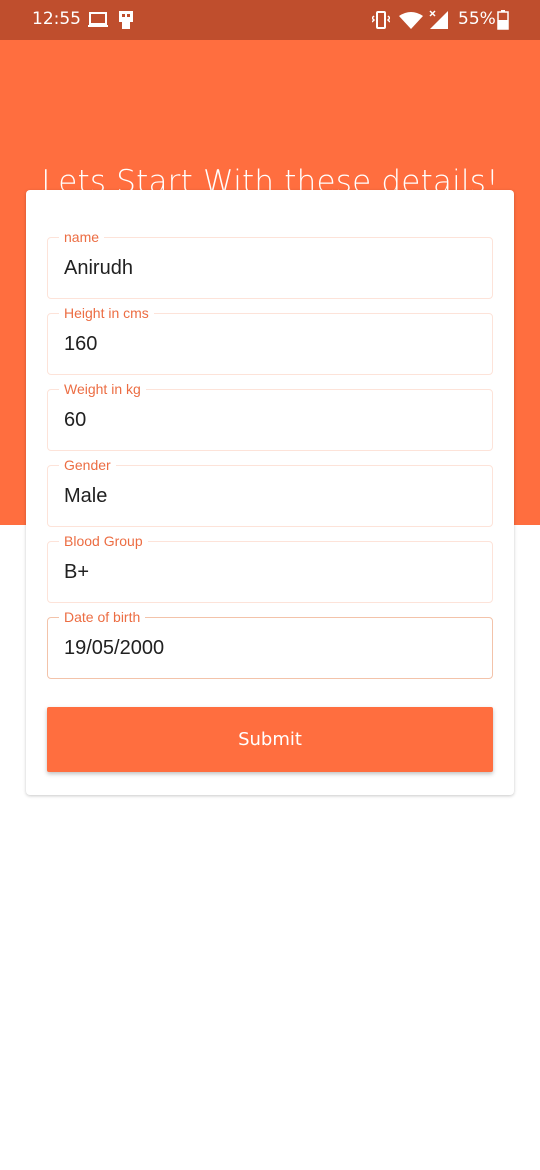 The height and width of the screenshot is (1170, 540). What do you see at coordinates (270, 415) in the screenshot?
I see `weight-field: Weight in kg 60` at bounding box center [270, 415].